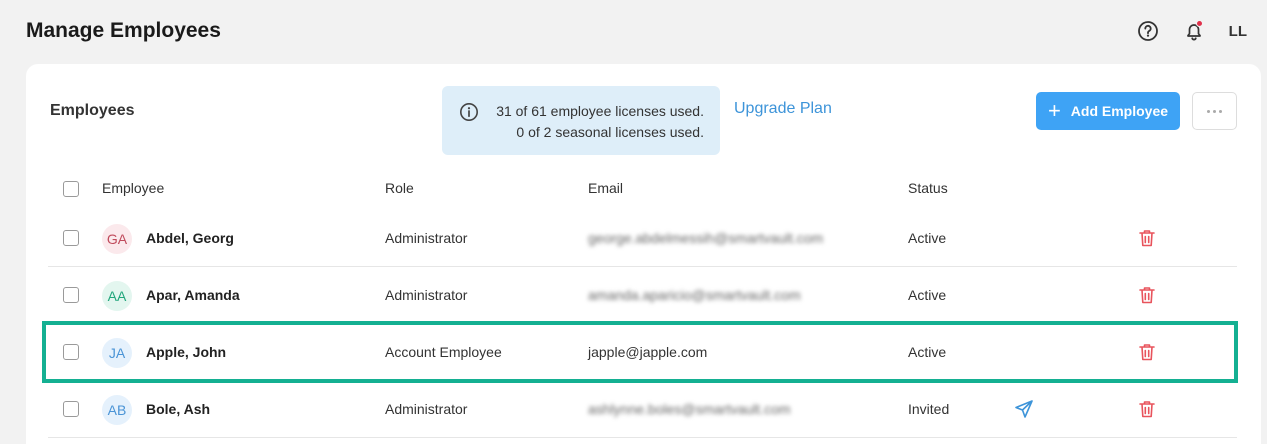  Describe the element at coordinates (783, 109) in the screenshot. I see `upgrade-plan-link: Upgrade Plan` at that location.